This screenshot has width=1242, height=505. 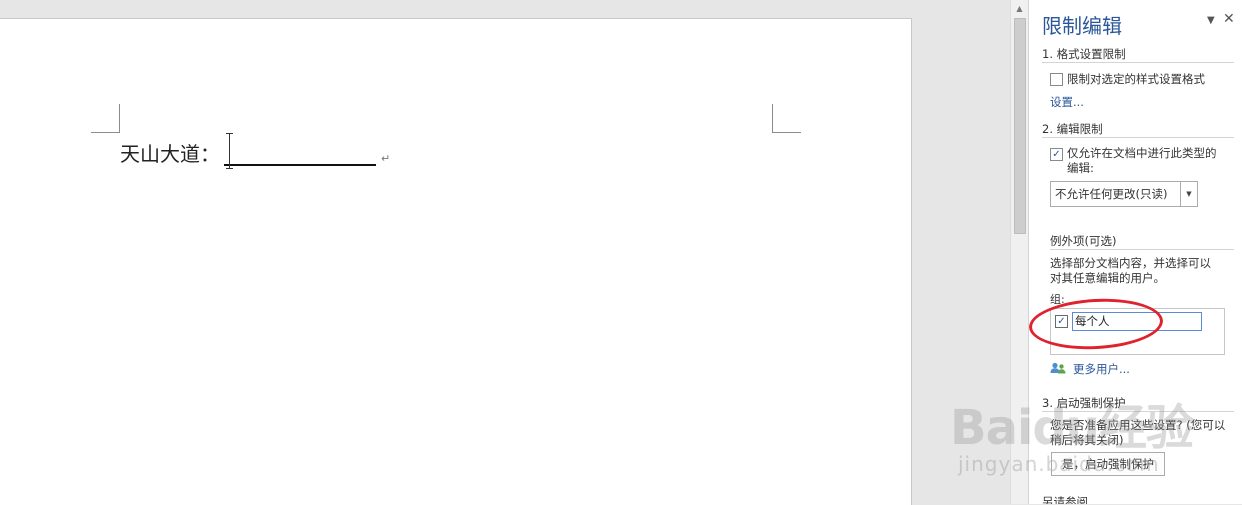 I want to click on editing-restriction-row: ✓ 仅允许在文档中进行此类型的 编辑:, so click(x=1133, y=161).